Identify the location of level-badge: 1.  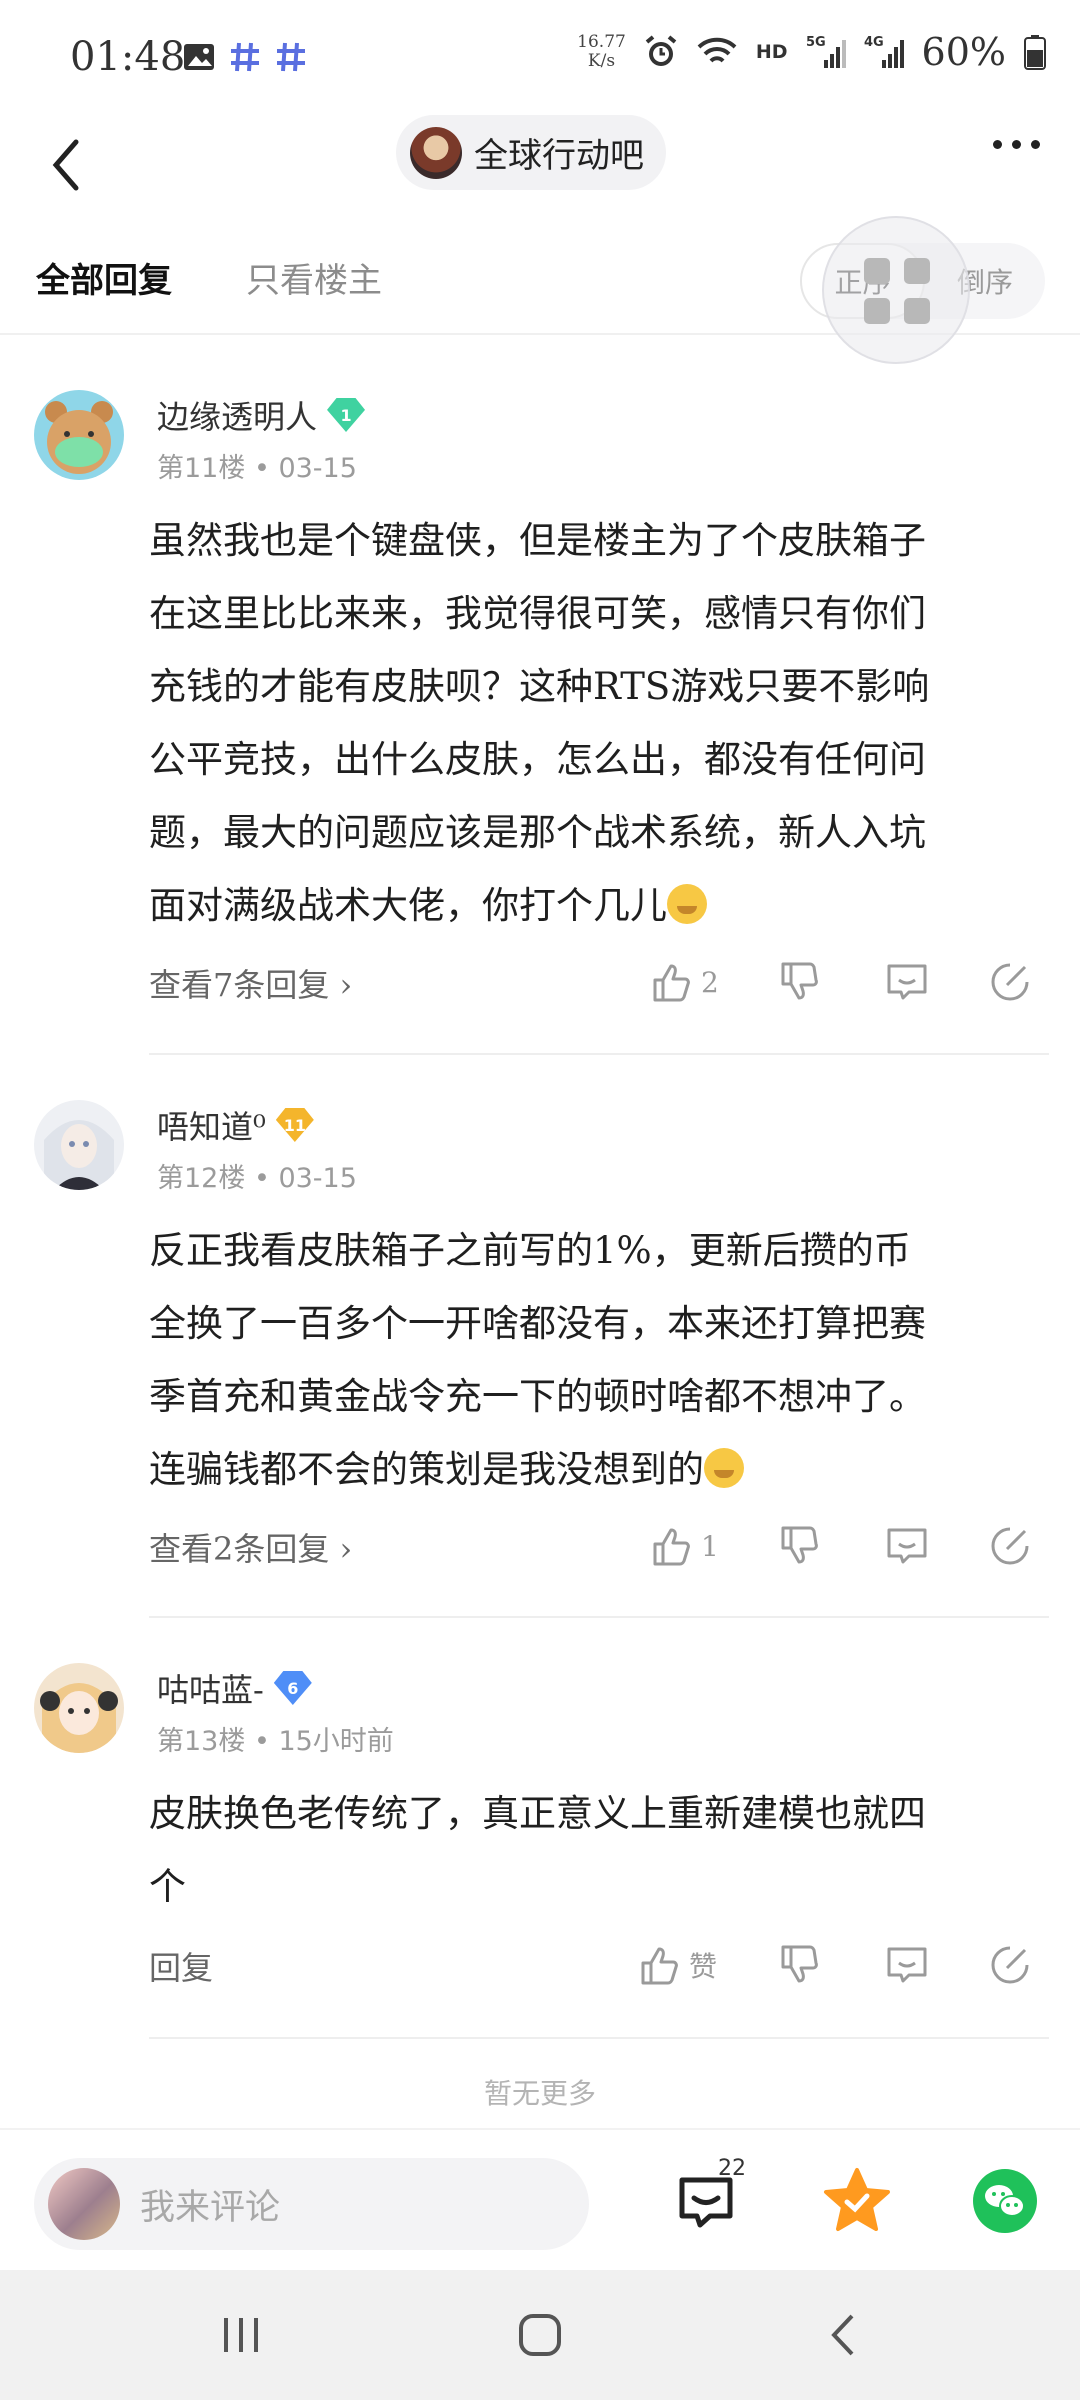
(346, 415).